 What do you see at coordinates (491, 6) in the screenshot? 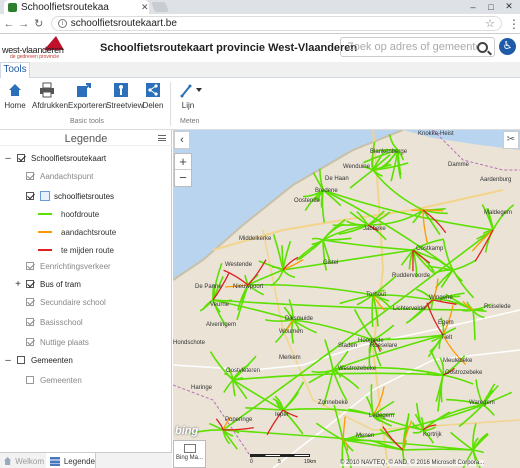
I see `maximize-icon: □` at bounding box center [491, 6].